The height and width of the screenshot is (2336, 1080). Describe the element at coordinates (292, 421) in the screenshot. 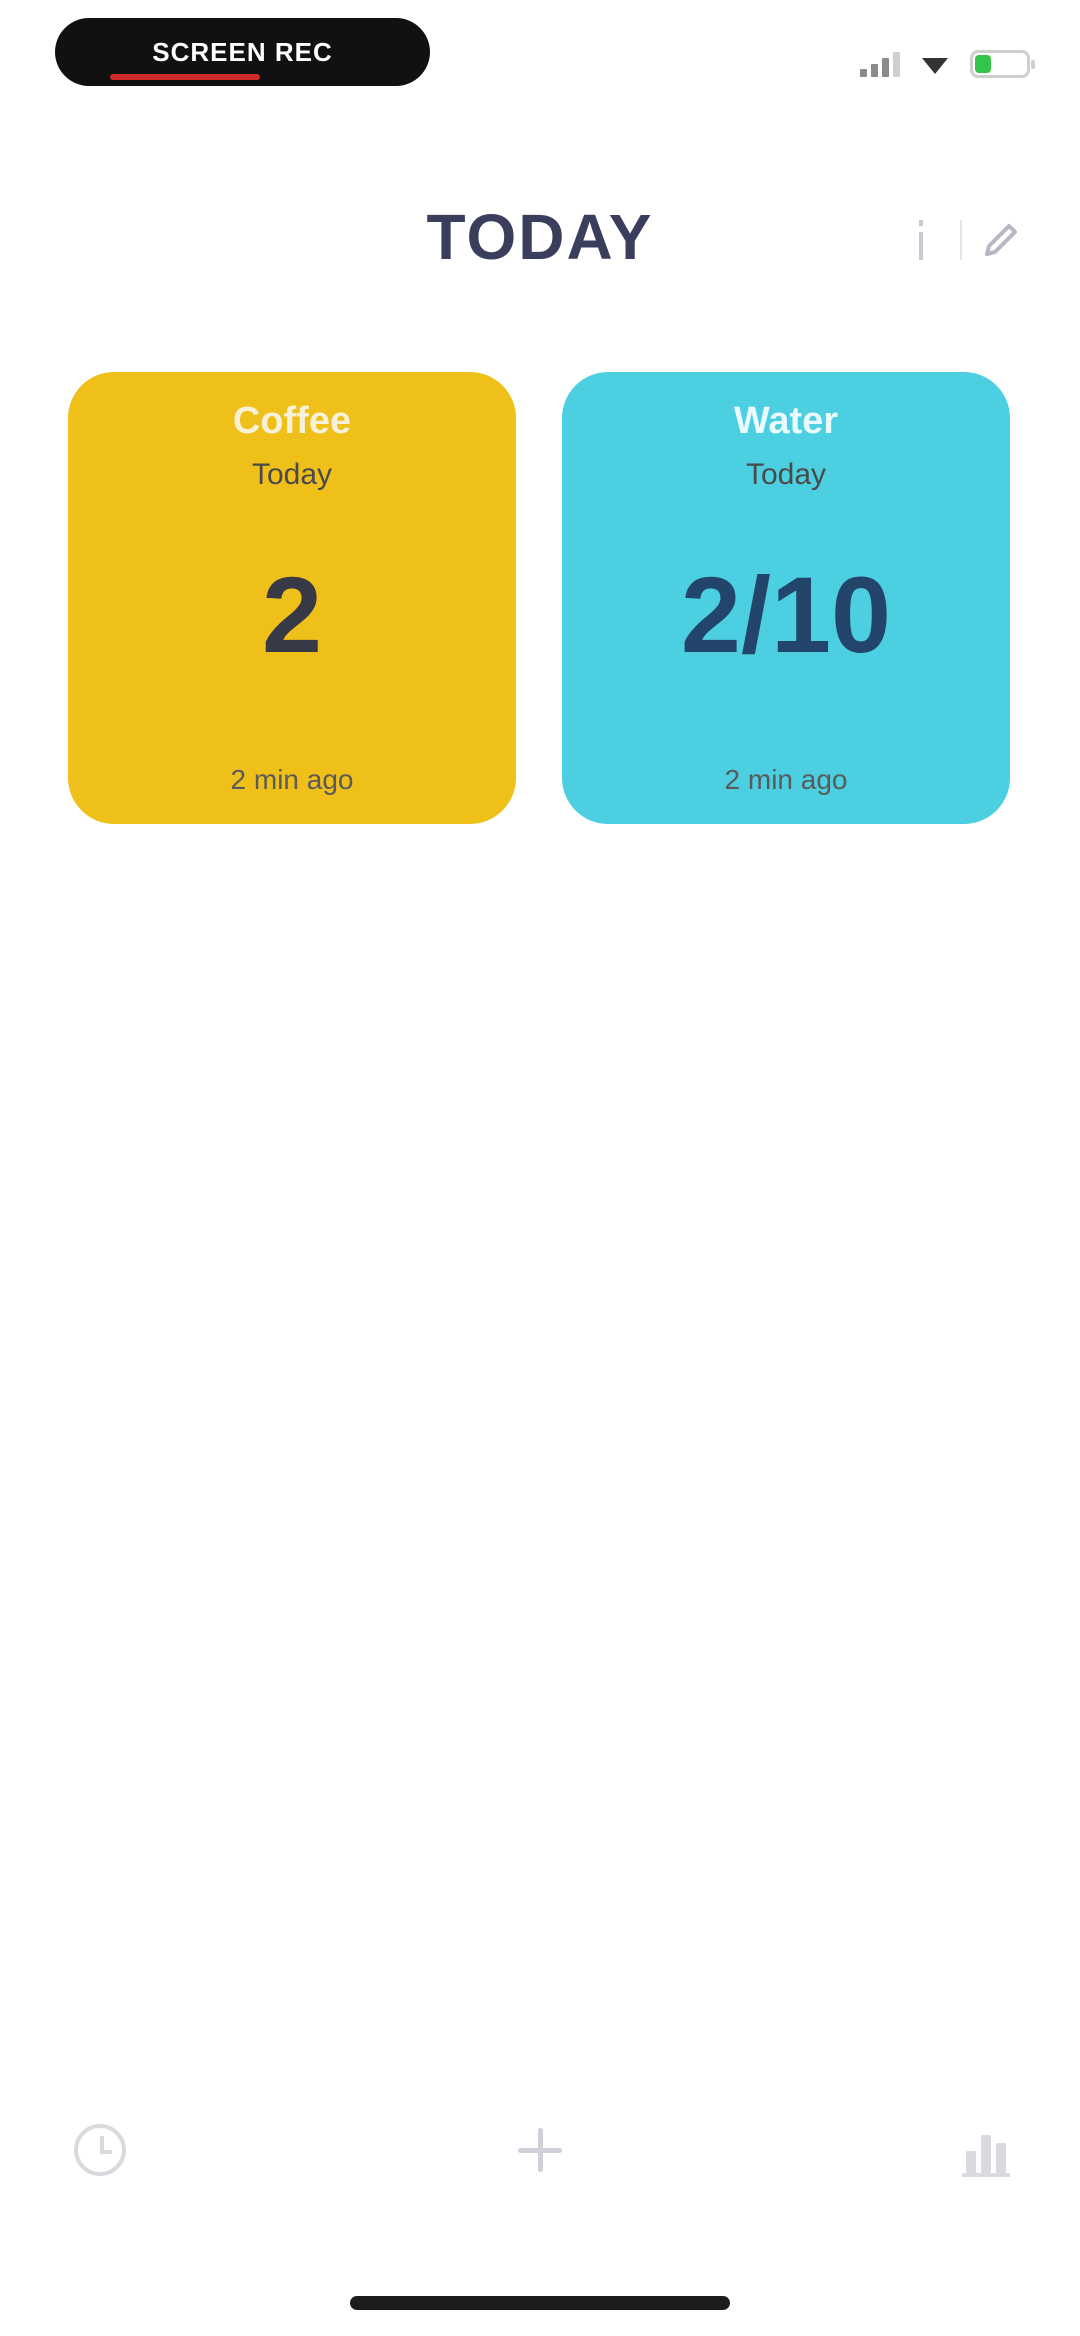

I see `tracker-name: Coffee` at that location.